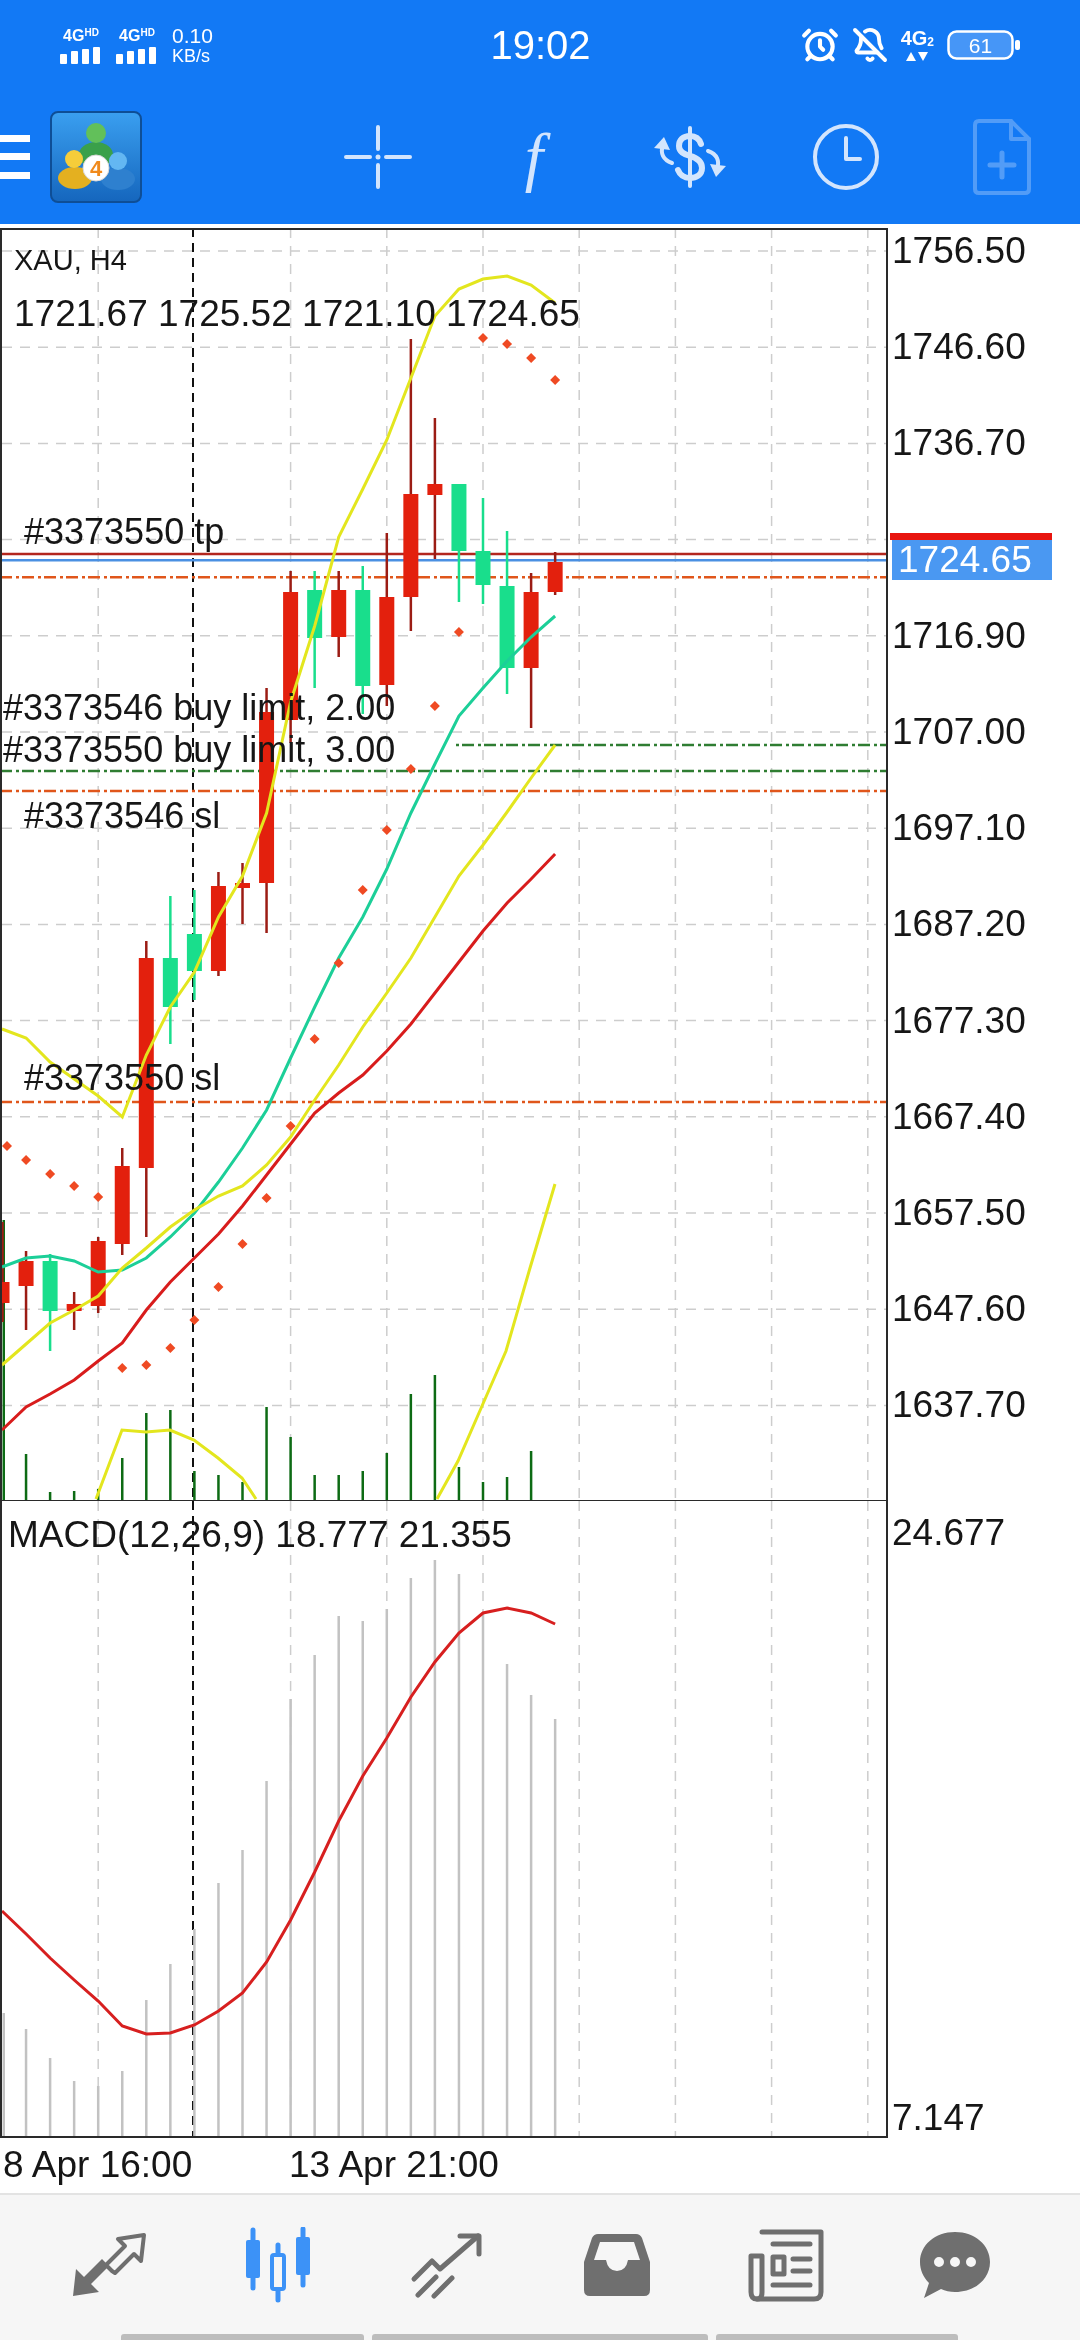  I want to click on price-axis-label: 1736.70, so click(959, 443).